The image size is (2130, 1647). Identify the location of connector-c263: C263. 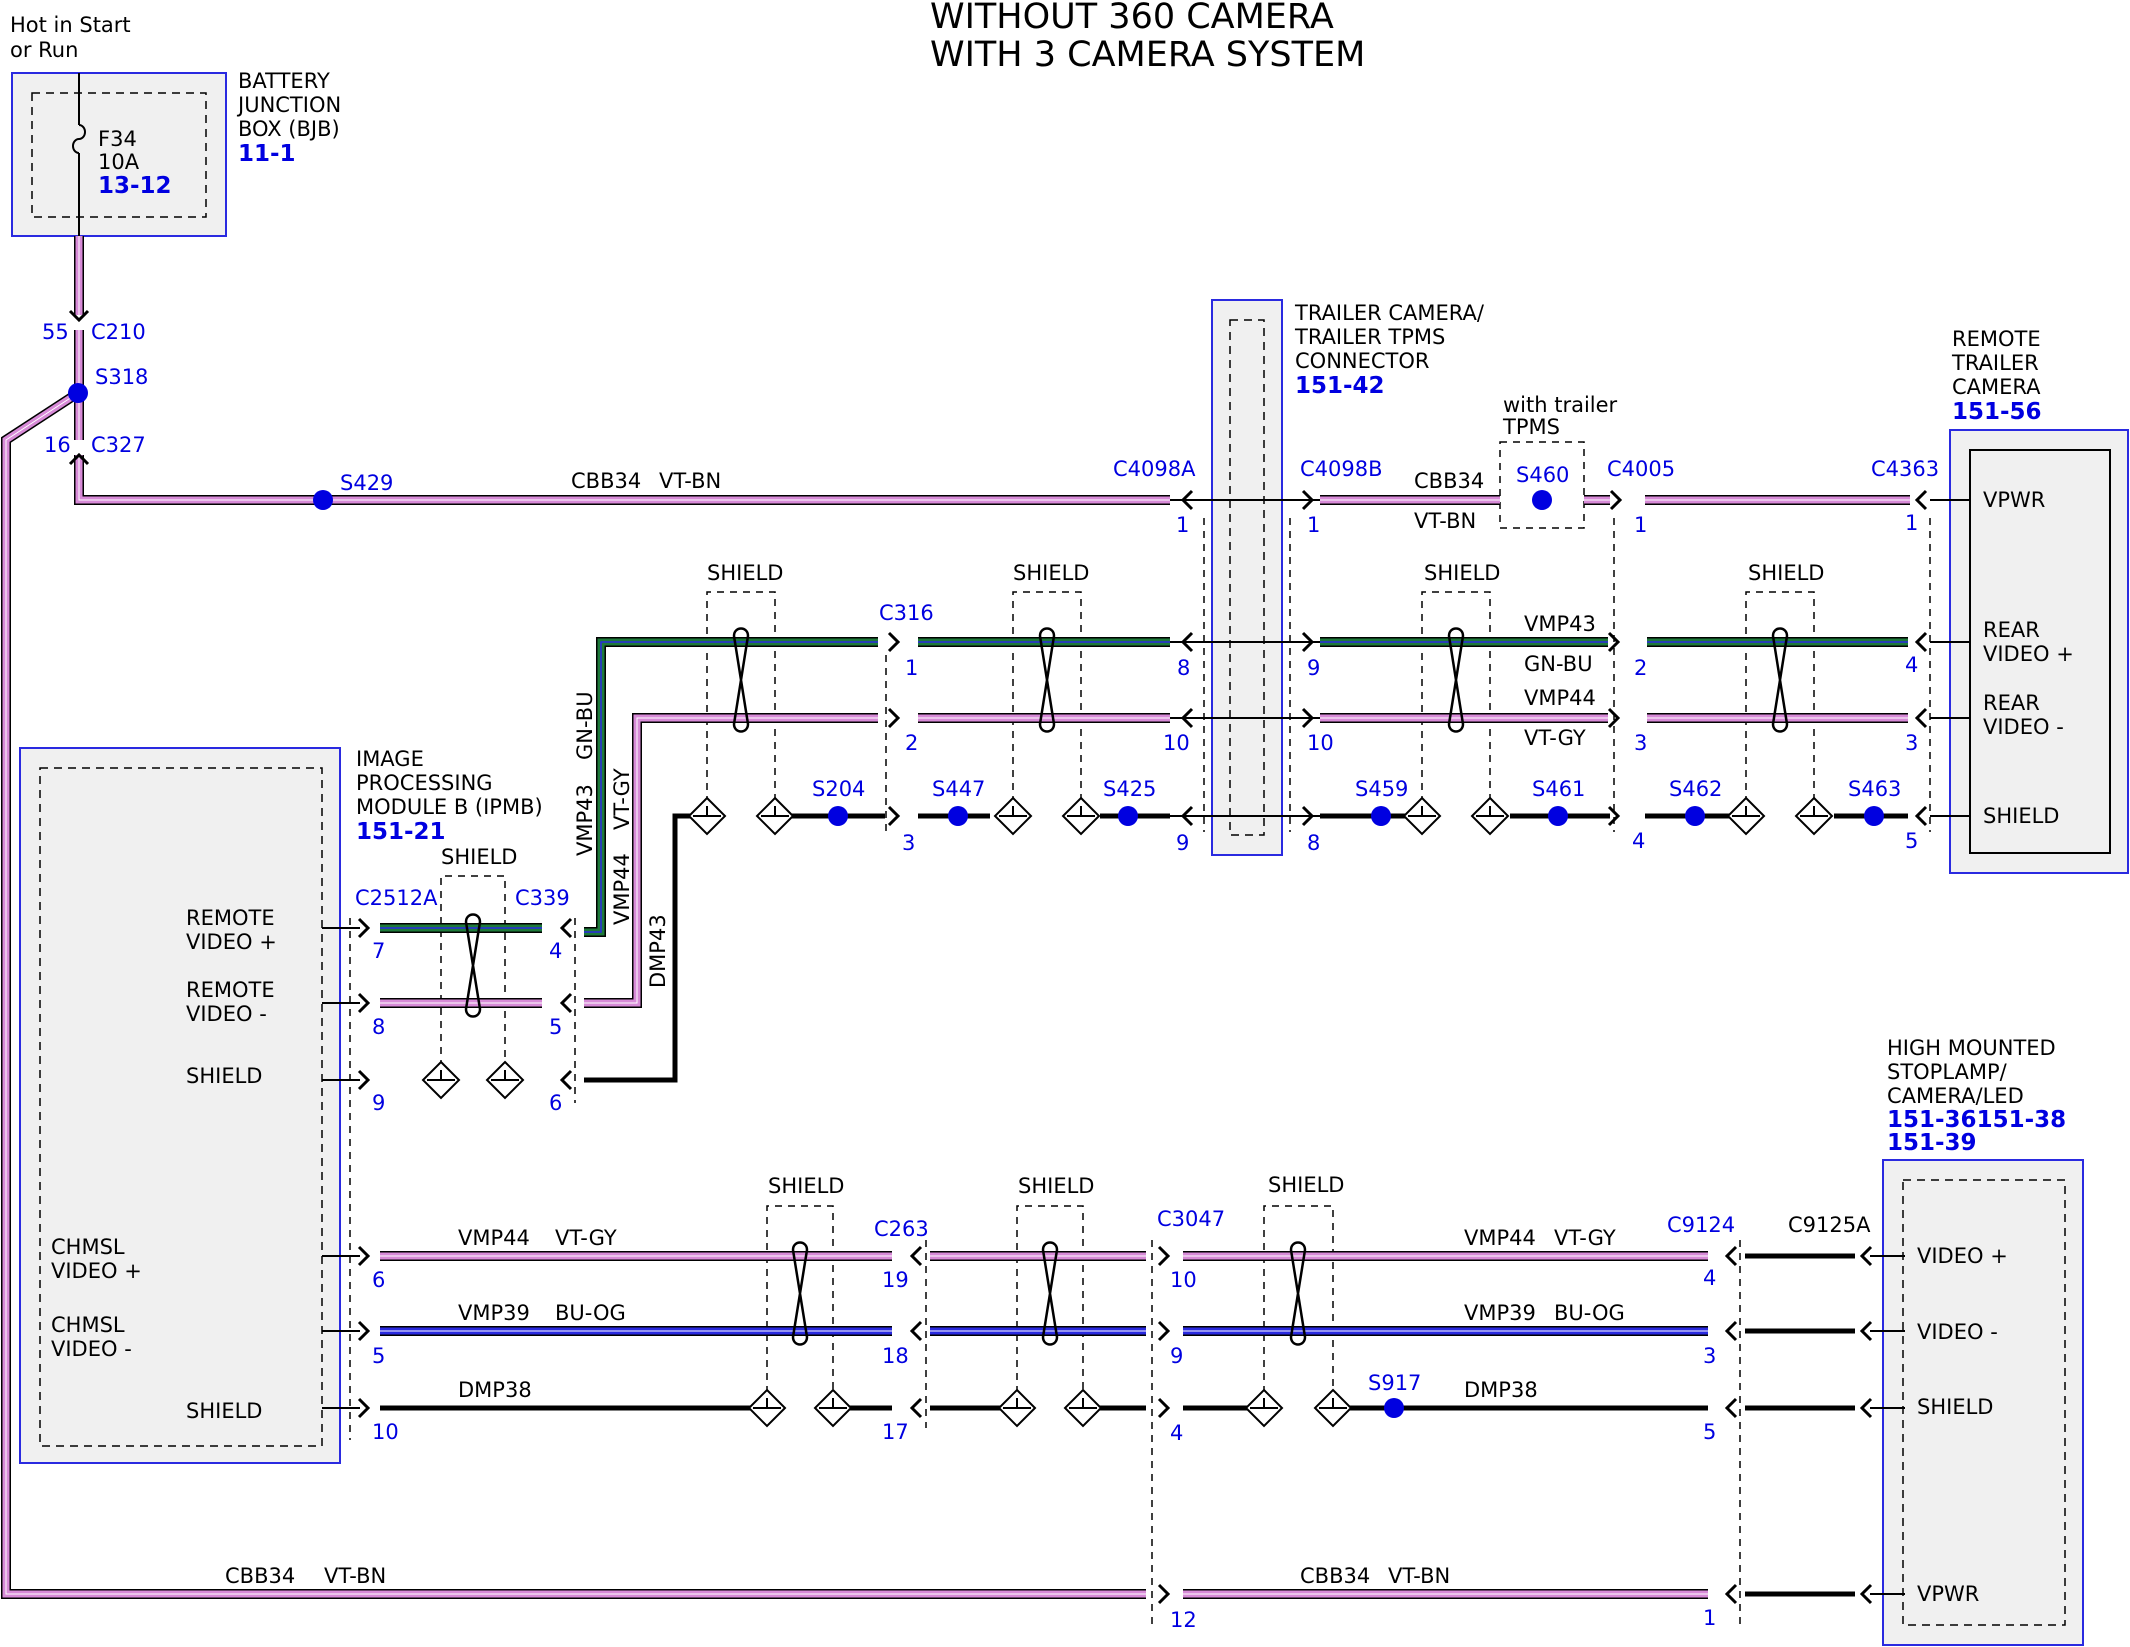
(901, 1229).